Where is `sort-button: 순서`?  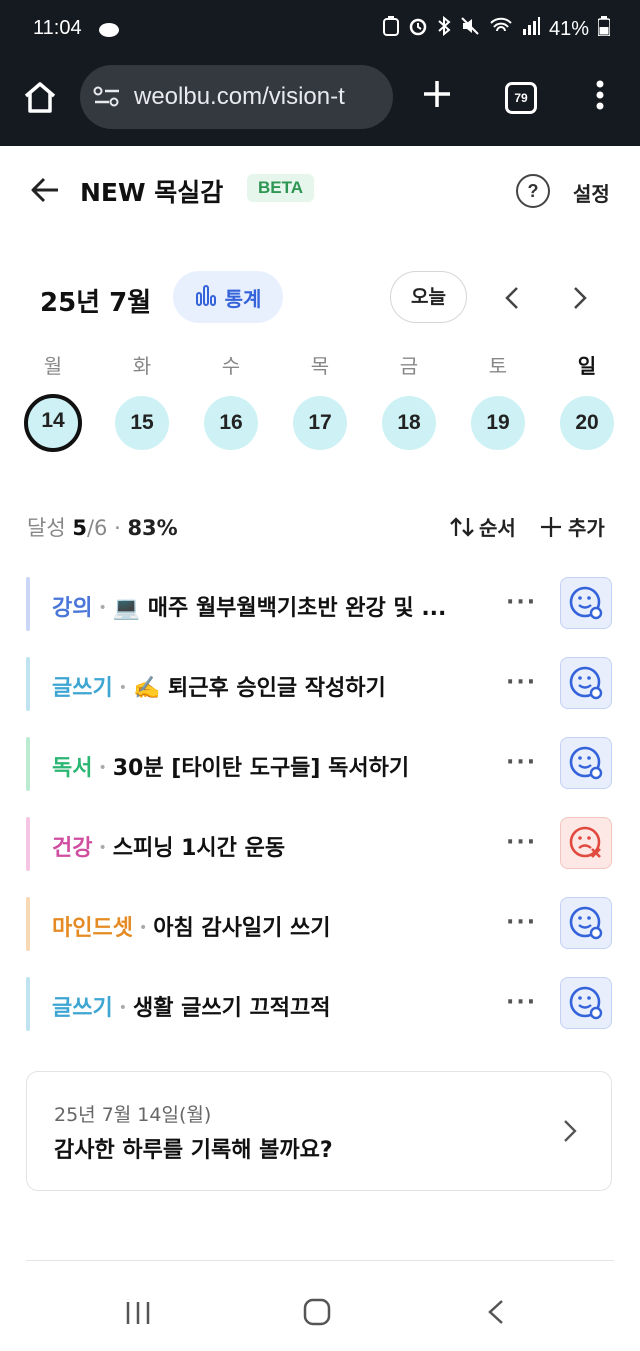
sort-button: 순서 is located at coordinates (482, 526).